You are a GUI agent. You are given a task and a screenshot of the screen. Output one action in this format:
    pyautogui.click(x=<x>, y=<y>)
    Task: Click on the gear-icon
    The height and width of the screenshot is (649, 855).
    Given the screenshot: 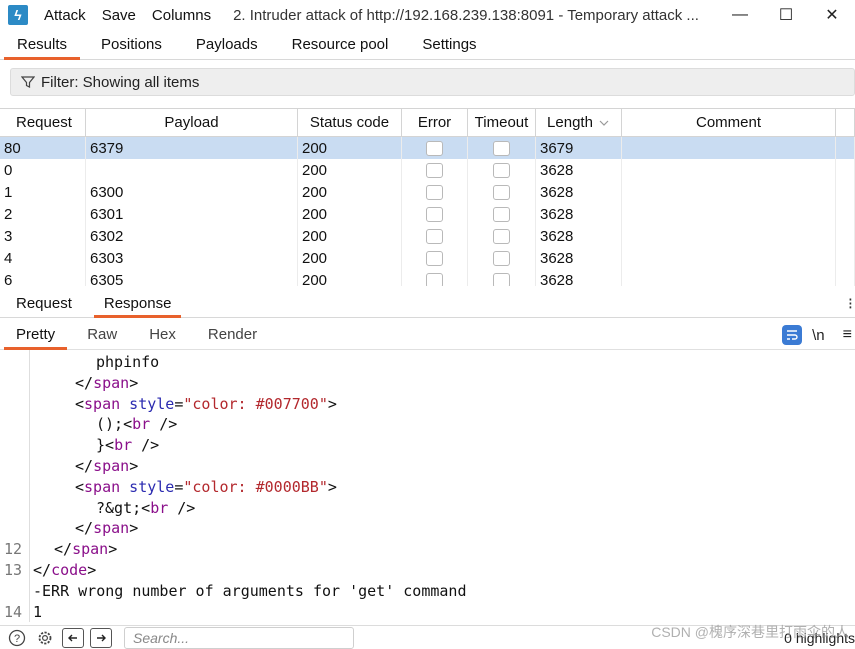 What is the action you would take?
    pyautogui.click(x=45, y=638)
    